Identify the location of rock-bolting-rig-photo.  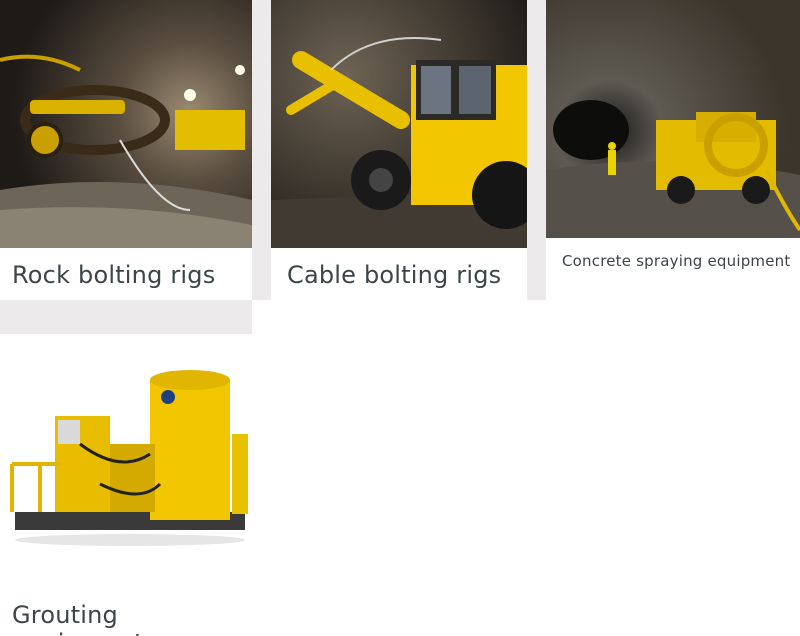
(126, 124).